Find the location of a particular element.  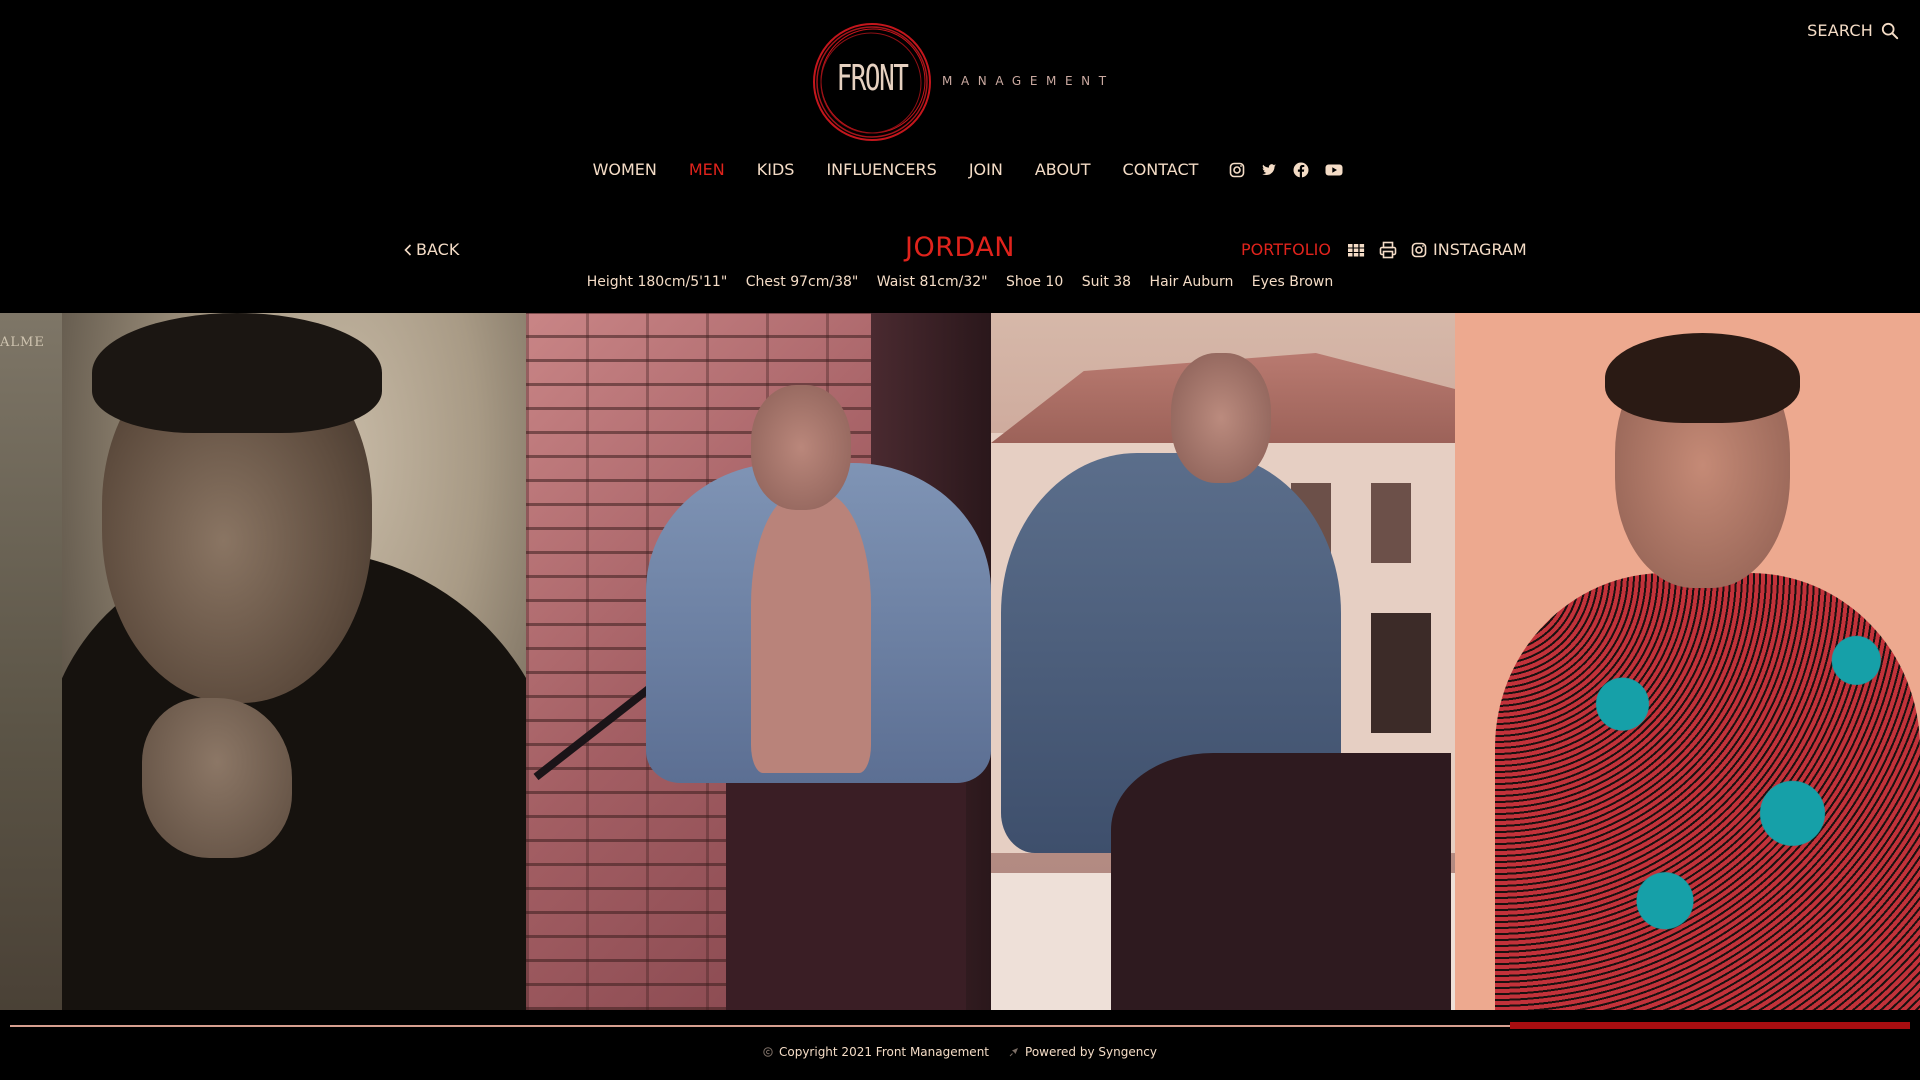

search-button: SEARCH is located at coordinates (1853, 30).